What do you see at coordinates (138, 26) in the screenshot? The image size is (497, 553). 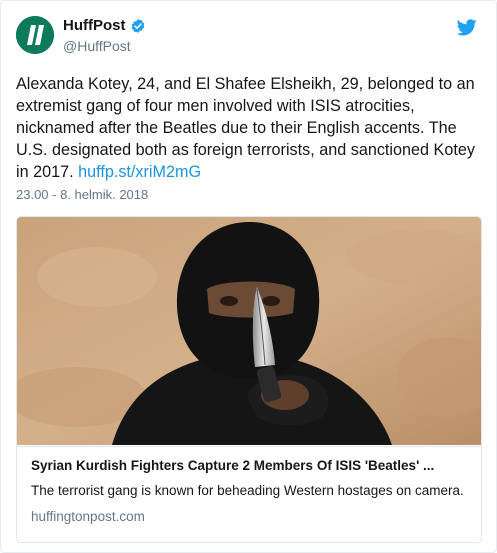 I see `verified-badge-icon` at bounding box center [138, 26].